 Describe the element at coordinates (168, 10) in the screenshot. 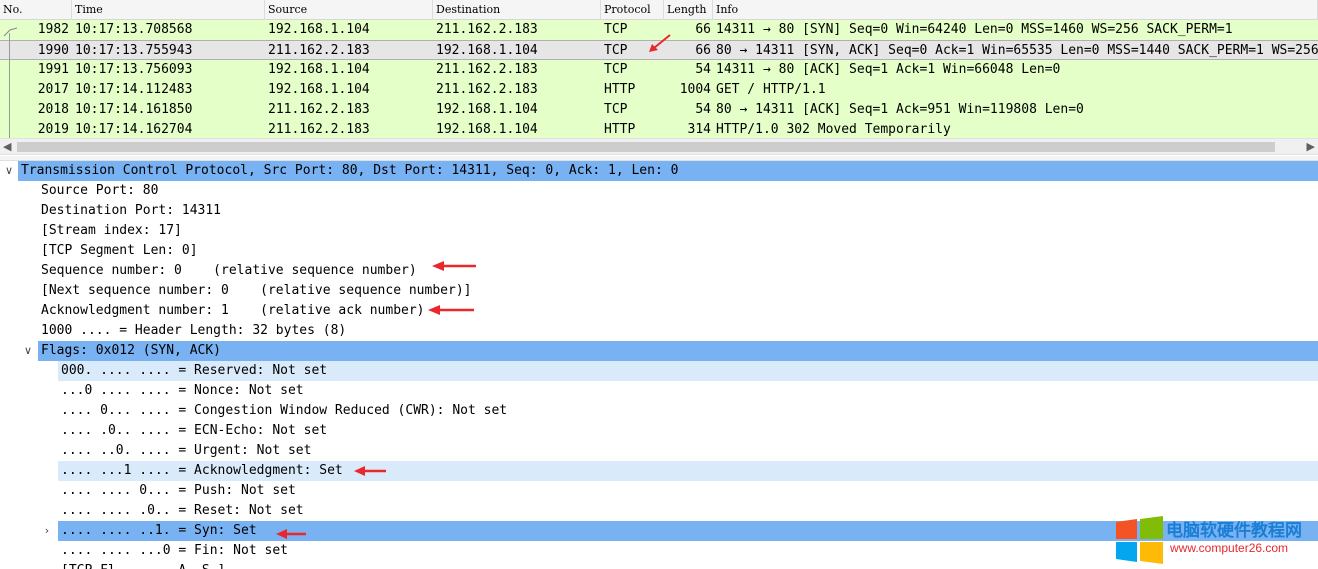

I see `column-header-time: Time` at that location.